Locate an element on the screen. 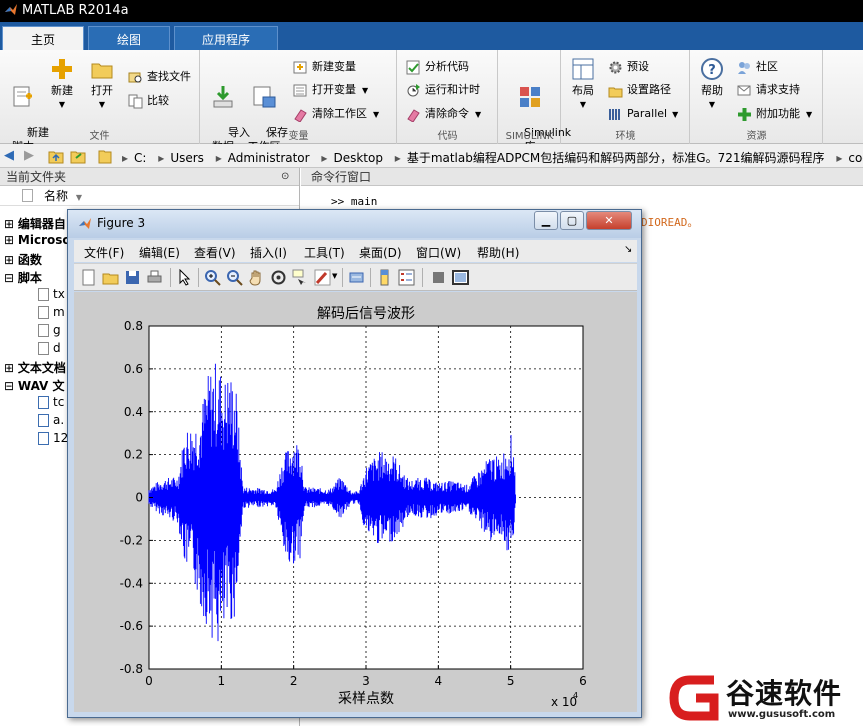 This screenshot has height=726, width=863. menu-file: 文件(F) is located at coordinates (104, 252).